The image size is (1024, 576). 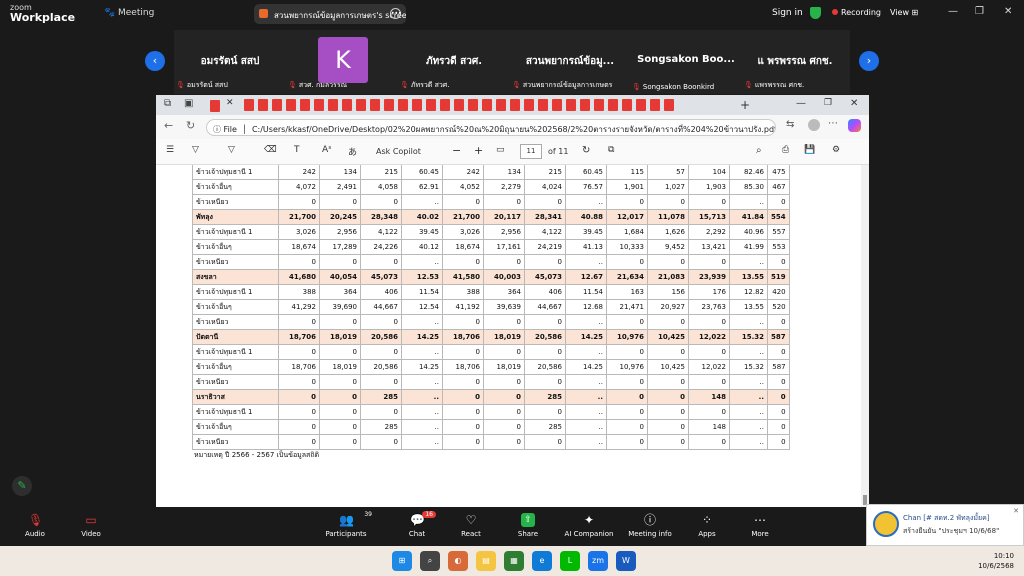 What do you see at coordinates (491, 202) in the screenshot?
I see `table-row: ข้าวเหนียว 0 0 0.. 0 0 0.. 0 0 0.. 0` at bounding box center [491, 202].